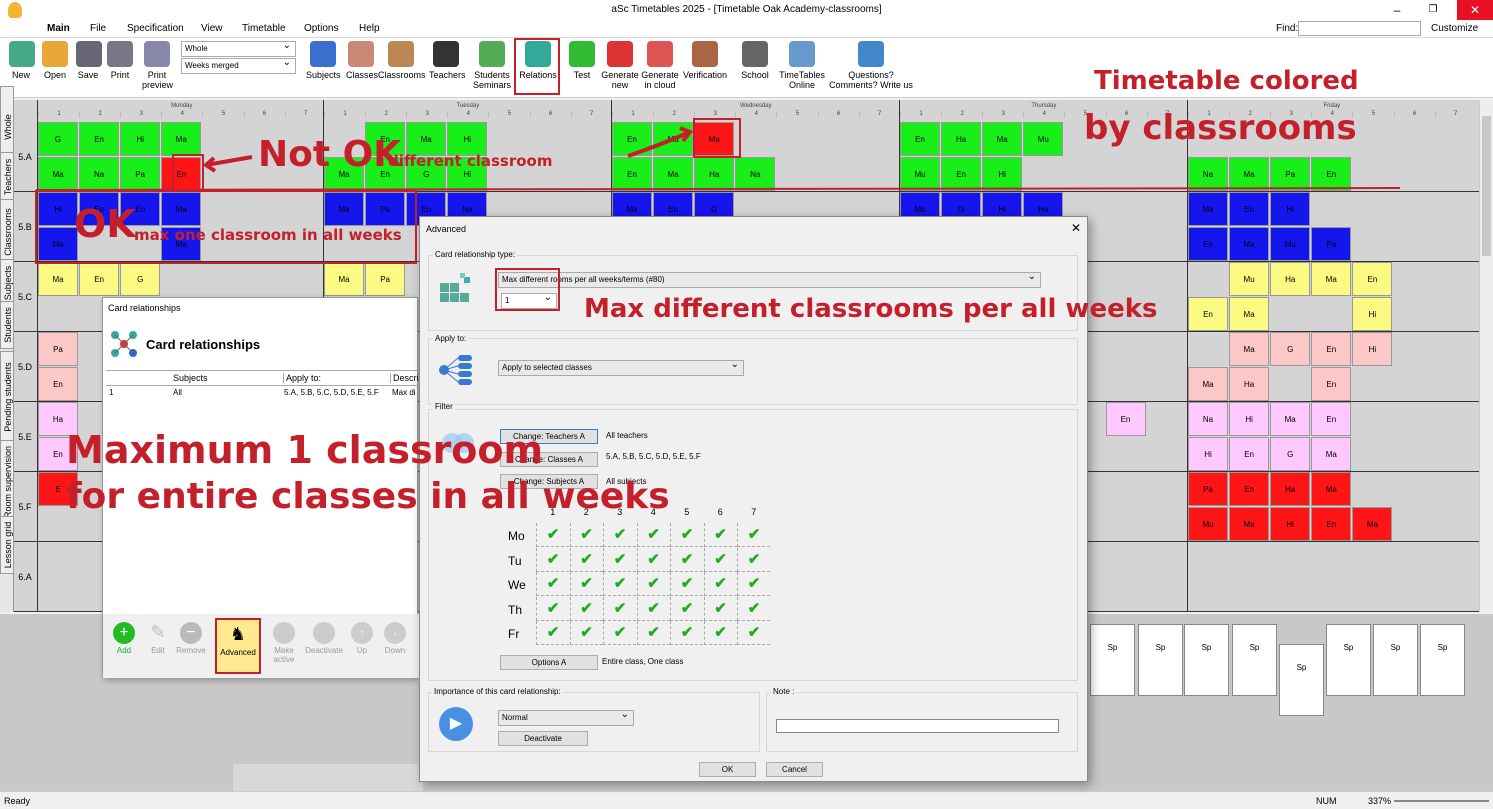 The width and height of the screenshot is (1493, 809). I want to click on restore-icon: ❐, so click(1433, 10).